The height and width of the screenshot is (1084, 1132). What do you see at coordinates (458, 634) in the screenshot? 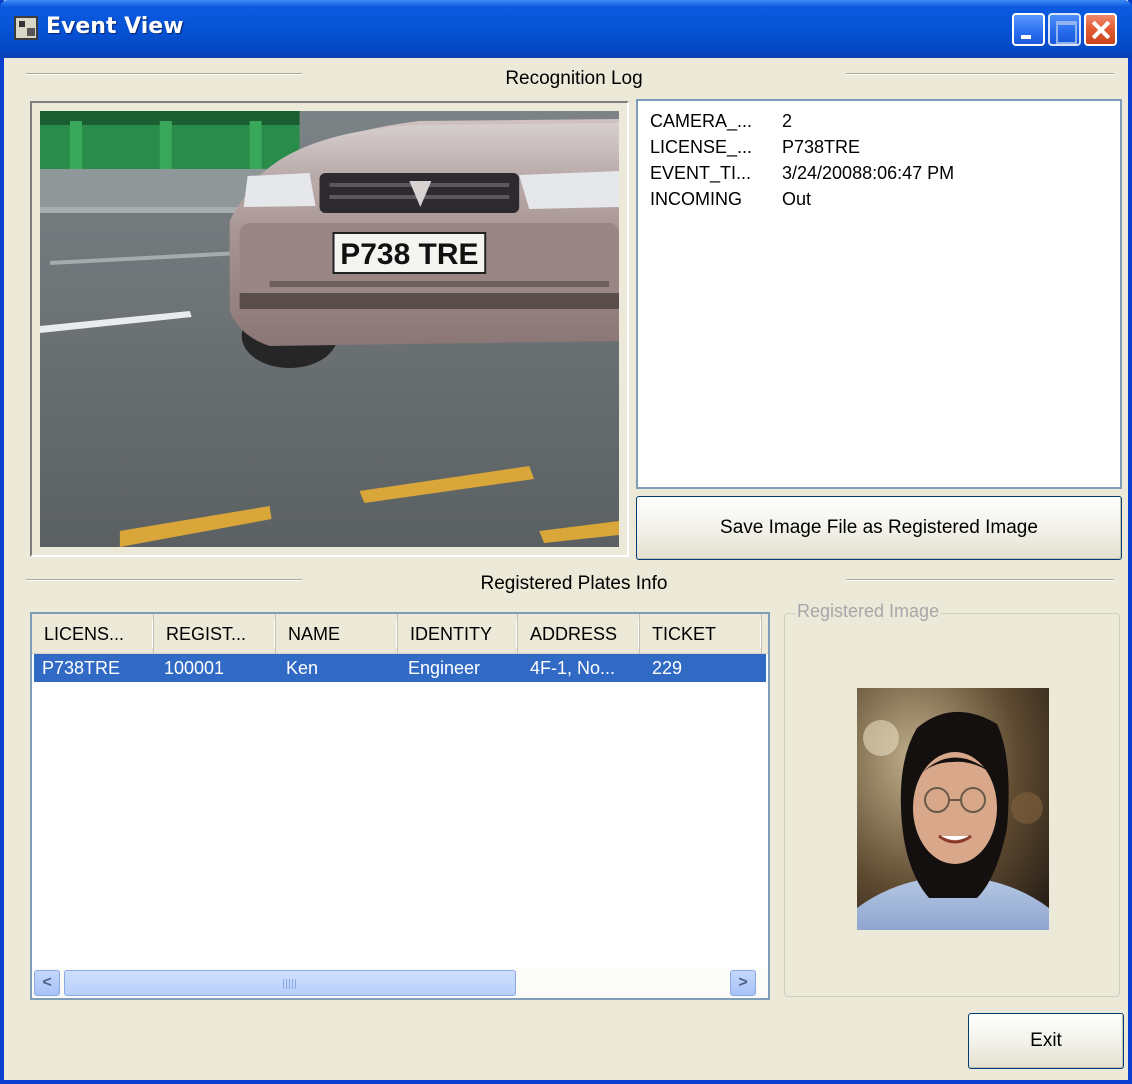
I see `column-header-identity: IDENTITY` at bounding box center [458, 634].